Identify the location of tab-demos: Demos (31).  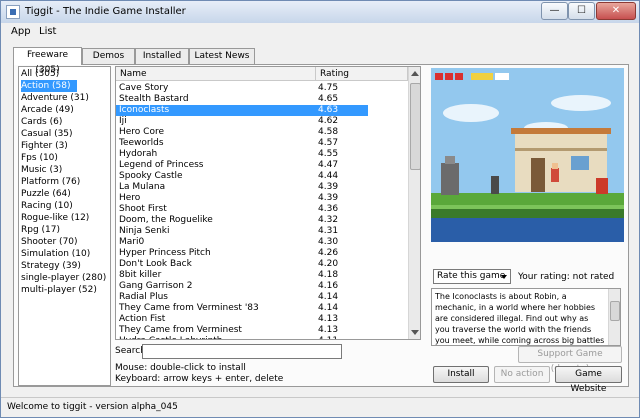
(108, 62).